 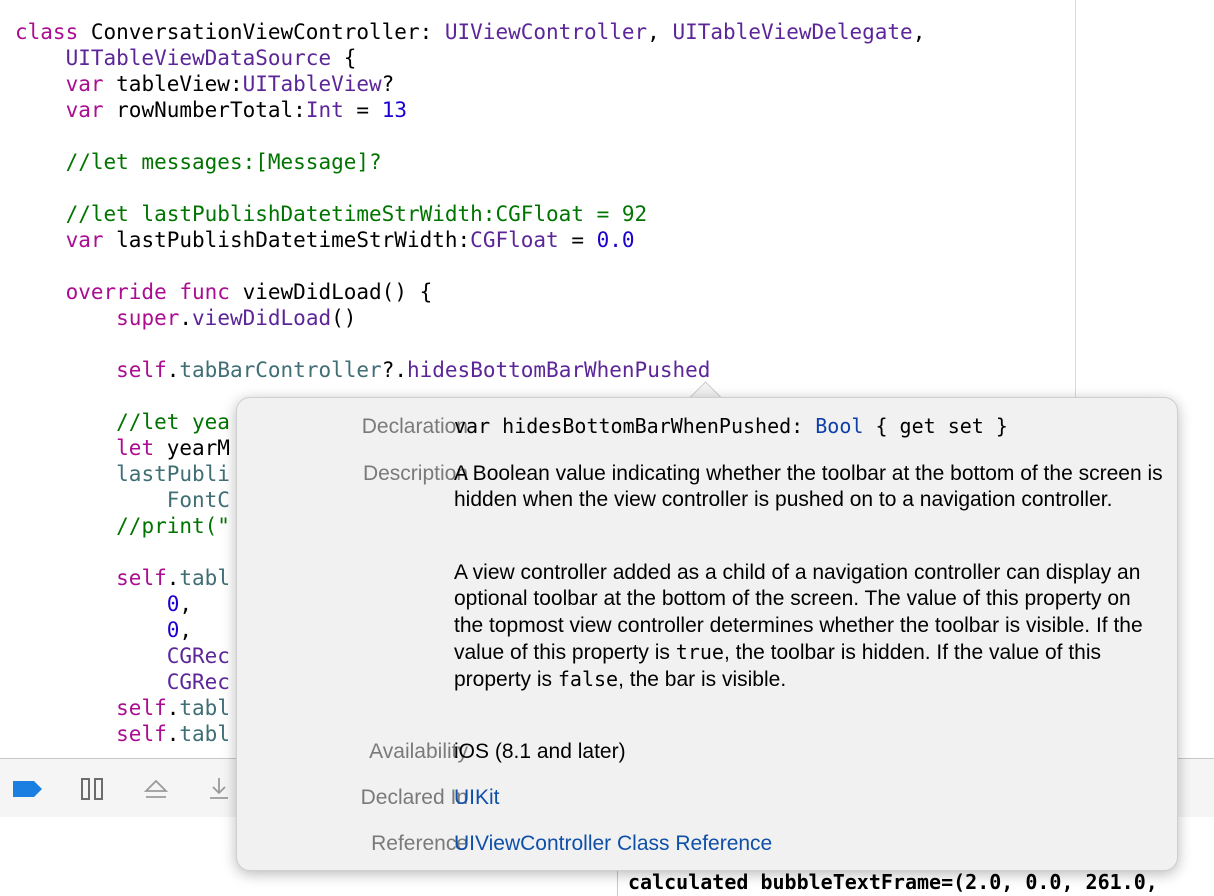 What do you see at coordinates (324, 110) in the screenshot?
I see `code-token: Int` at bounding box center [324, 110].